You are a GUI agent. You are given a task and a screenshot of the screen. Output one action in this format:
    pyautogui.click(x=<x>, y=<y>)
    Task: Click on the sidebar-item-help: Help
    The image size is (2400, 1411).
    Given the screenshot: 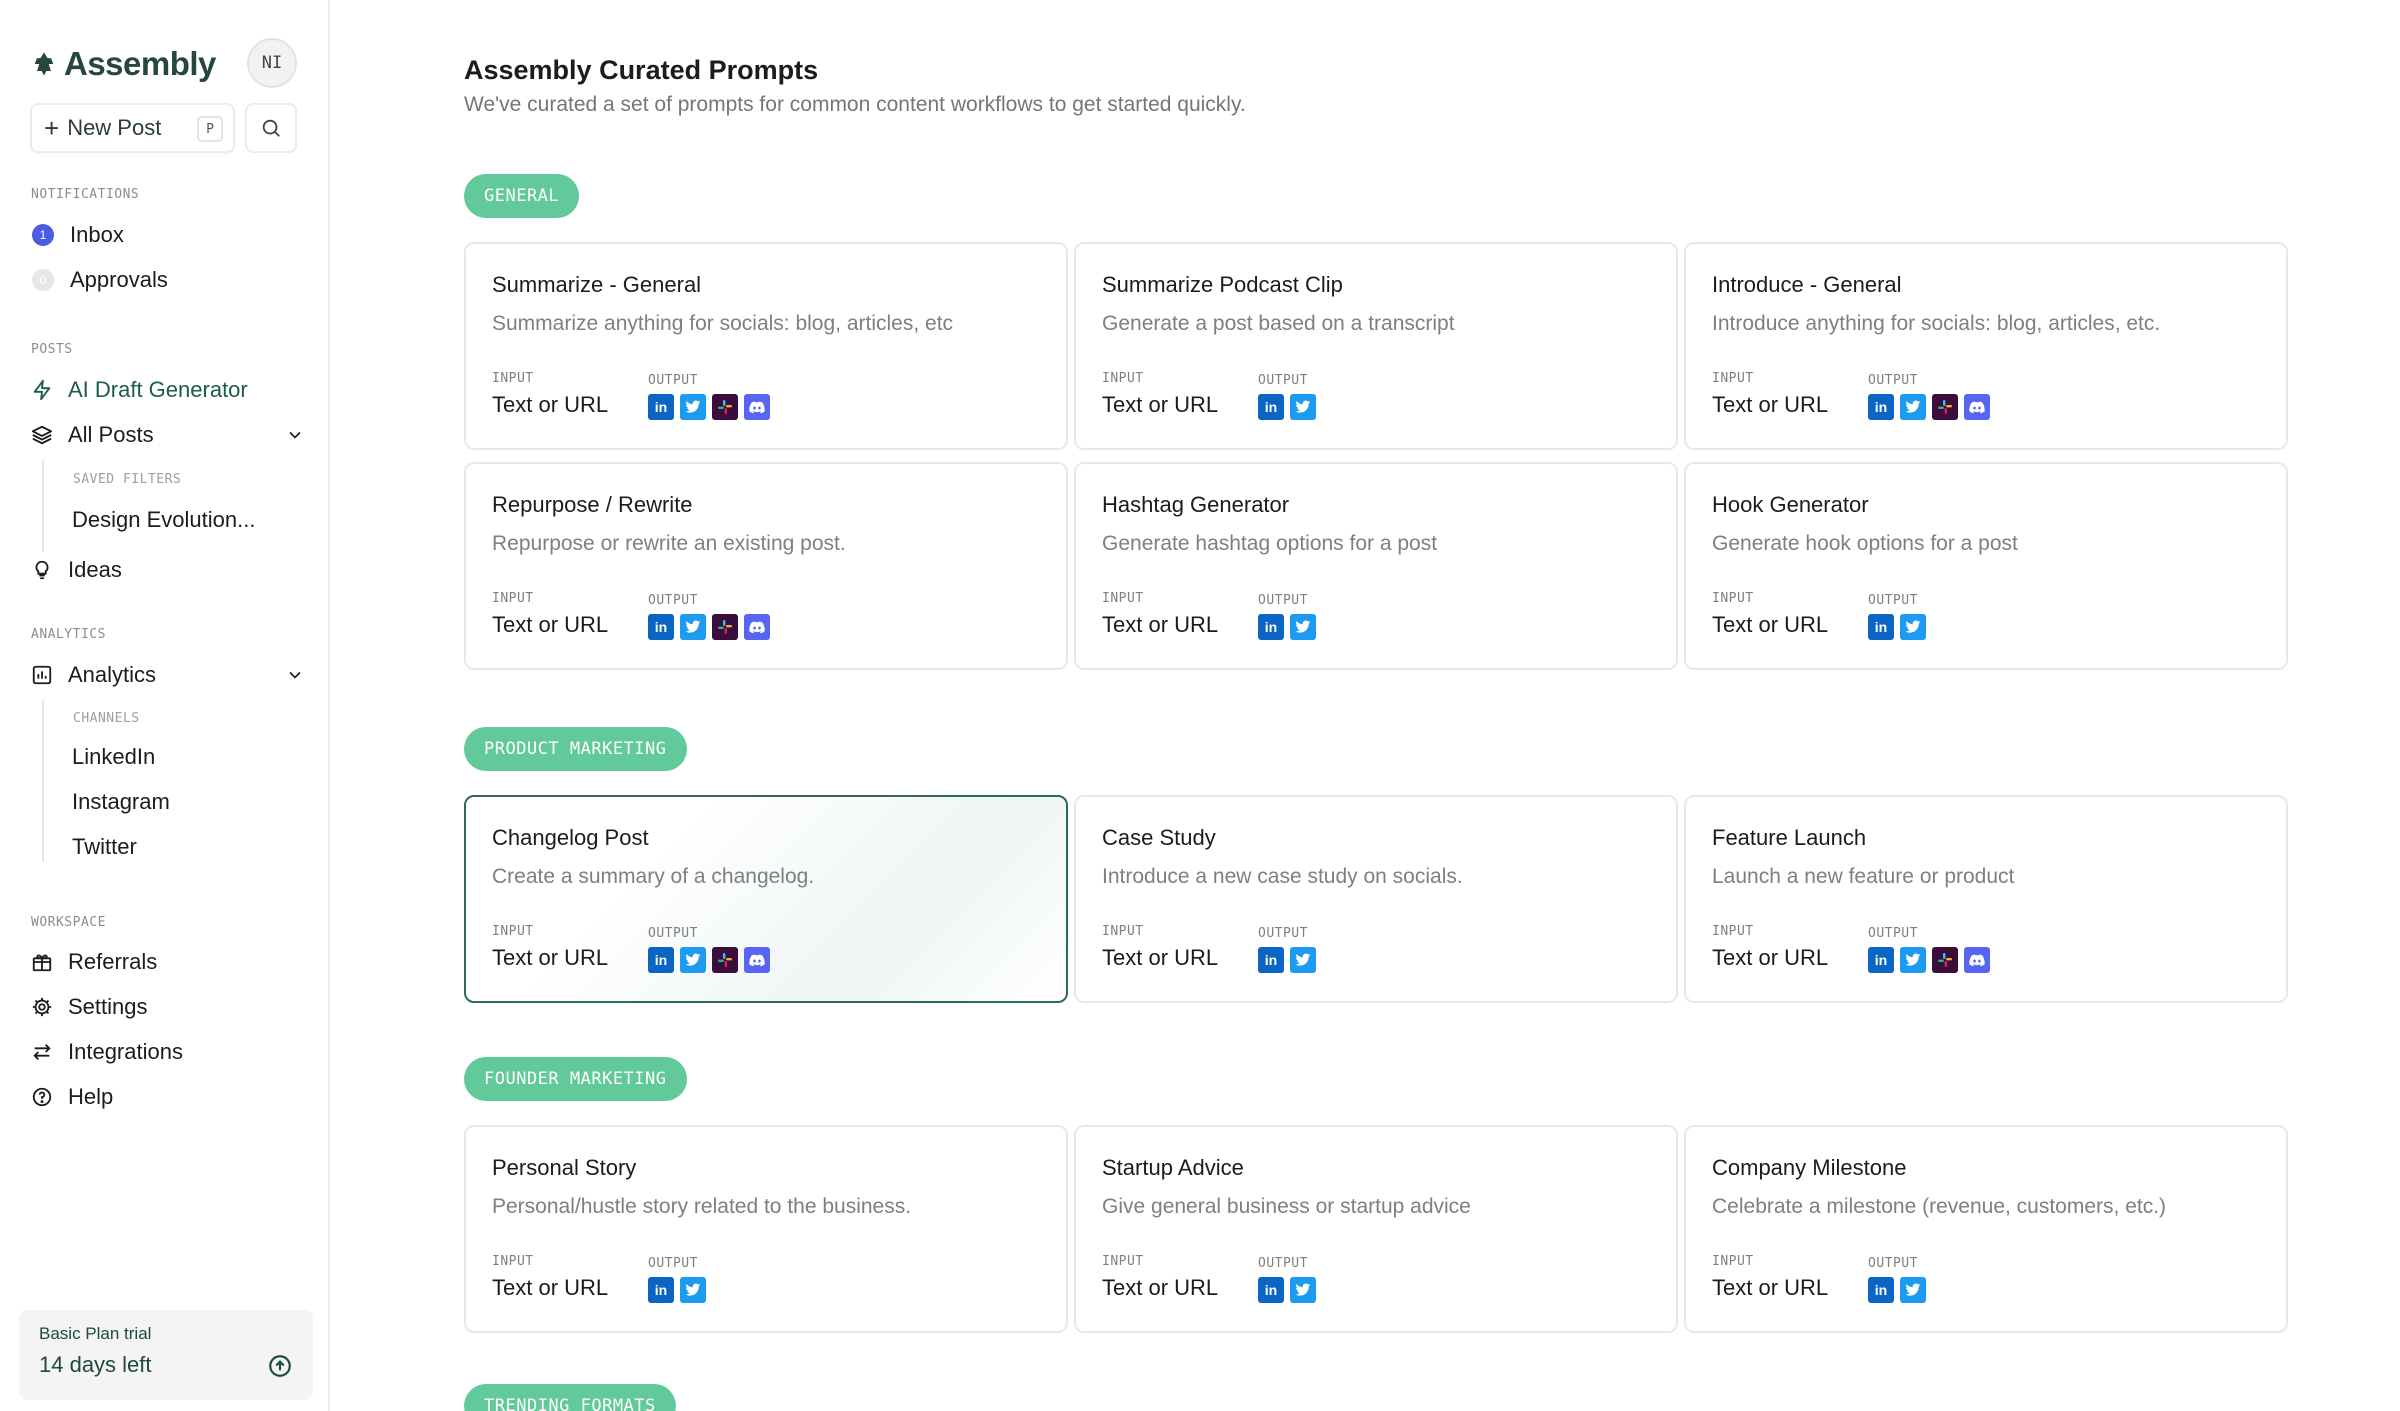 What is the action you would take?
    pyautogui.click(x=167, y=1097)
    